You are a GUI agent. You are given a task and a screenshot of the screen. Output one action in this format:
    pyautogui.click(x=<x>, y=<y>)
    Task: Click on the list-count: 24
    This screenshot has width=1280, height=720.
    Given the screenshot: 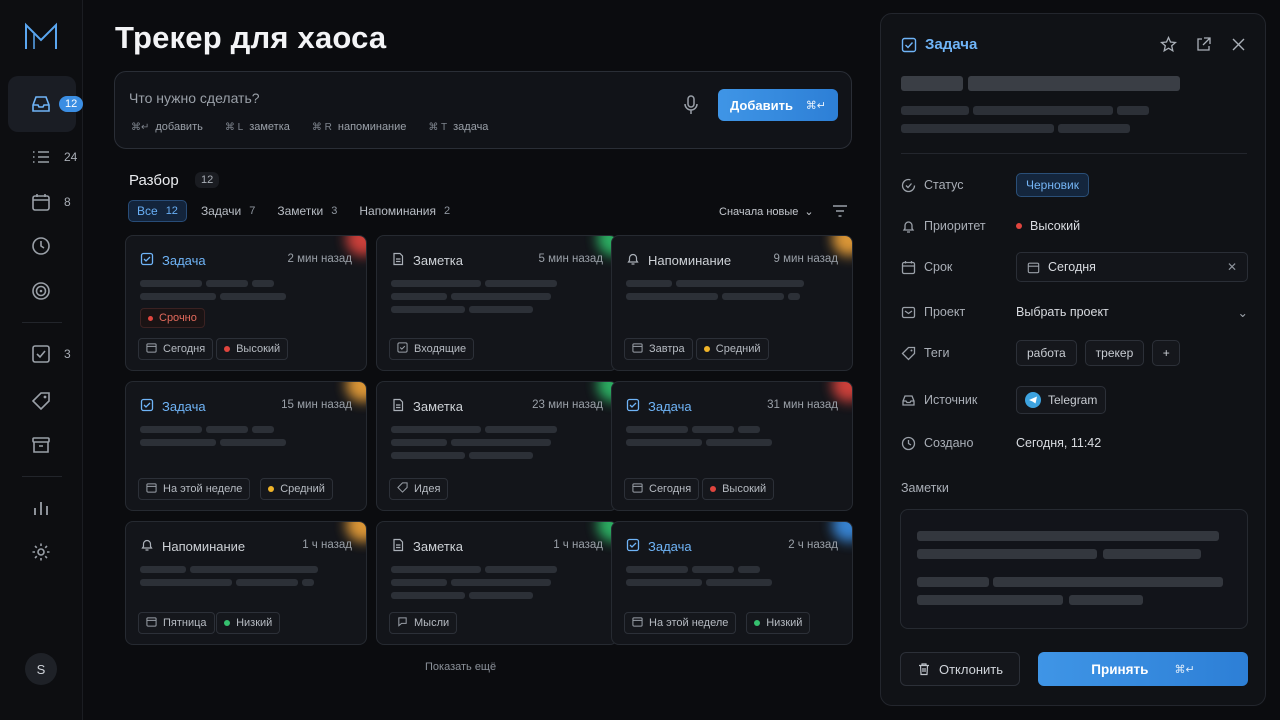 What is the action you would take?
    pyautogui.click(x=71, y=157)
    